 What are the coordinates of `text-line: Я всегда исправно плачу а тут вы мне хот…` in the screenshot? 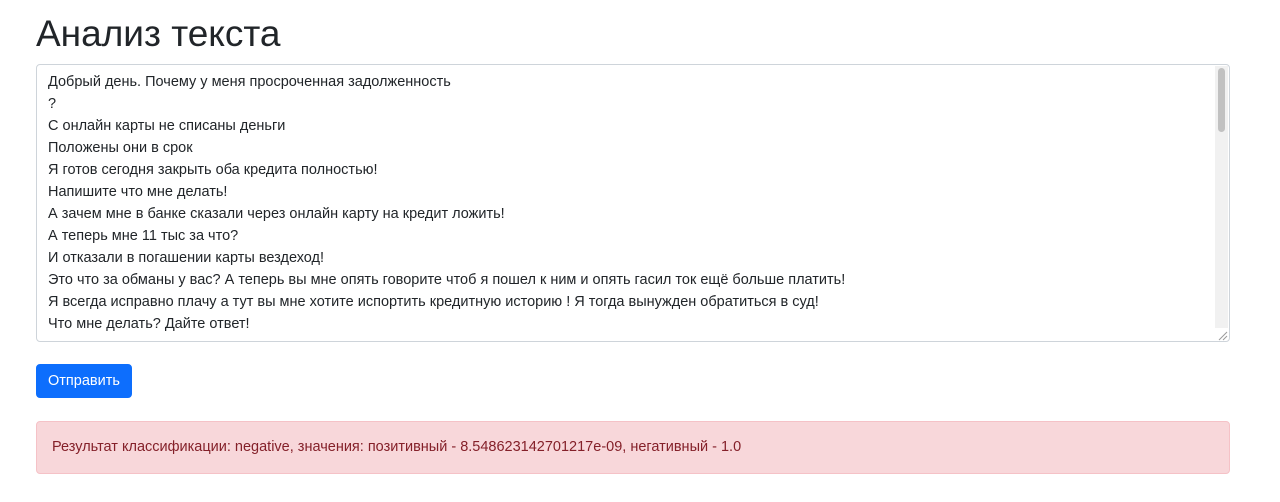 It's located at (433, 302).